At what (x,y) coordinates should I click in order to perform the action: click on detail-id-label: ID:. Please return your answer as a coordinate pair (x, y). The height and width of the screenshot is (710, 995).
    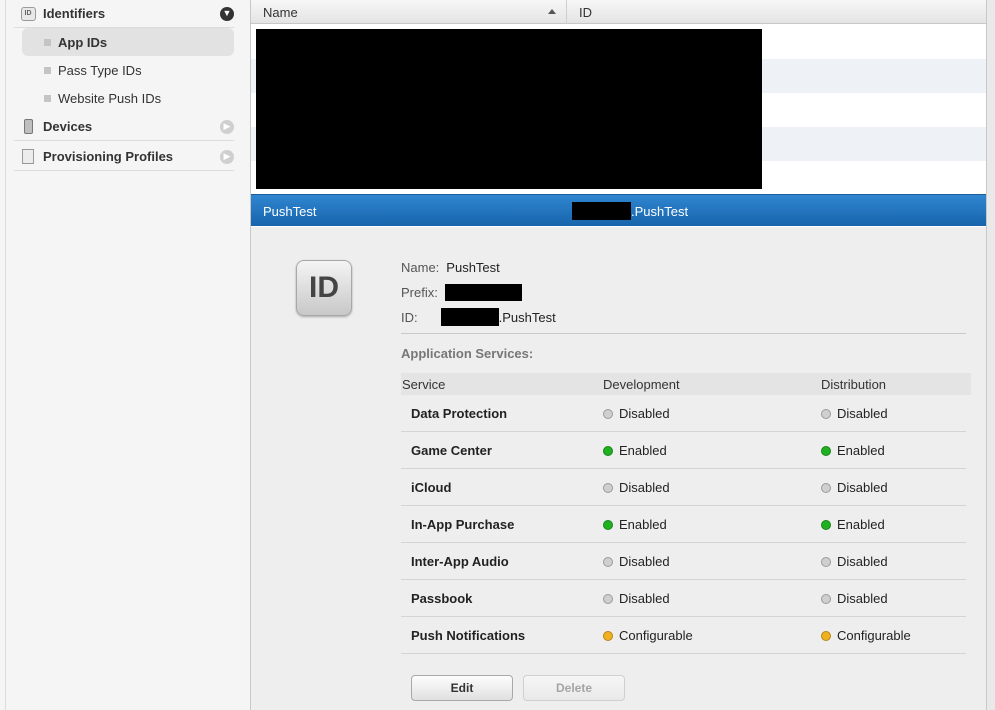
    Looking at the image, I should click on (409, 317).